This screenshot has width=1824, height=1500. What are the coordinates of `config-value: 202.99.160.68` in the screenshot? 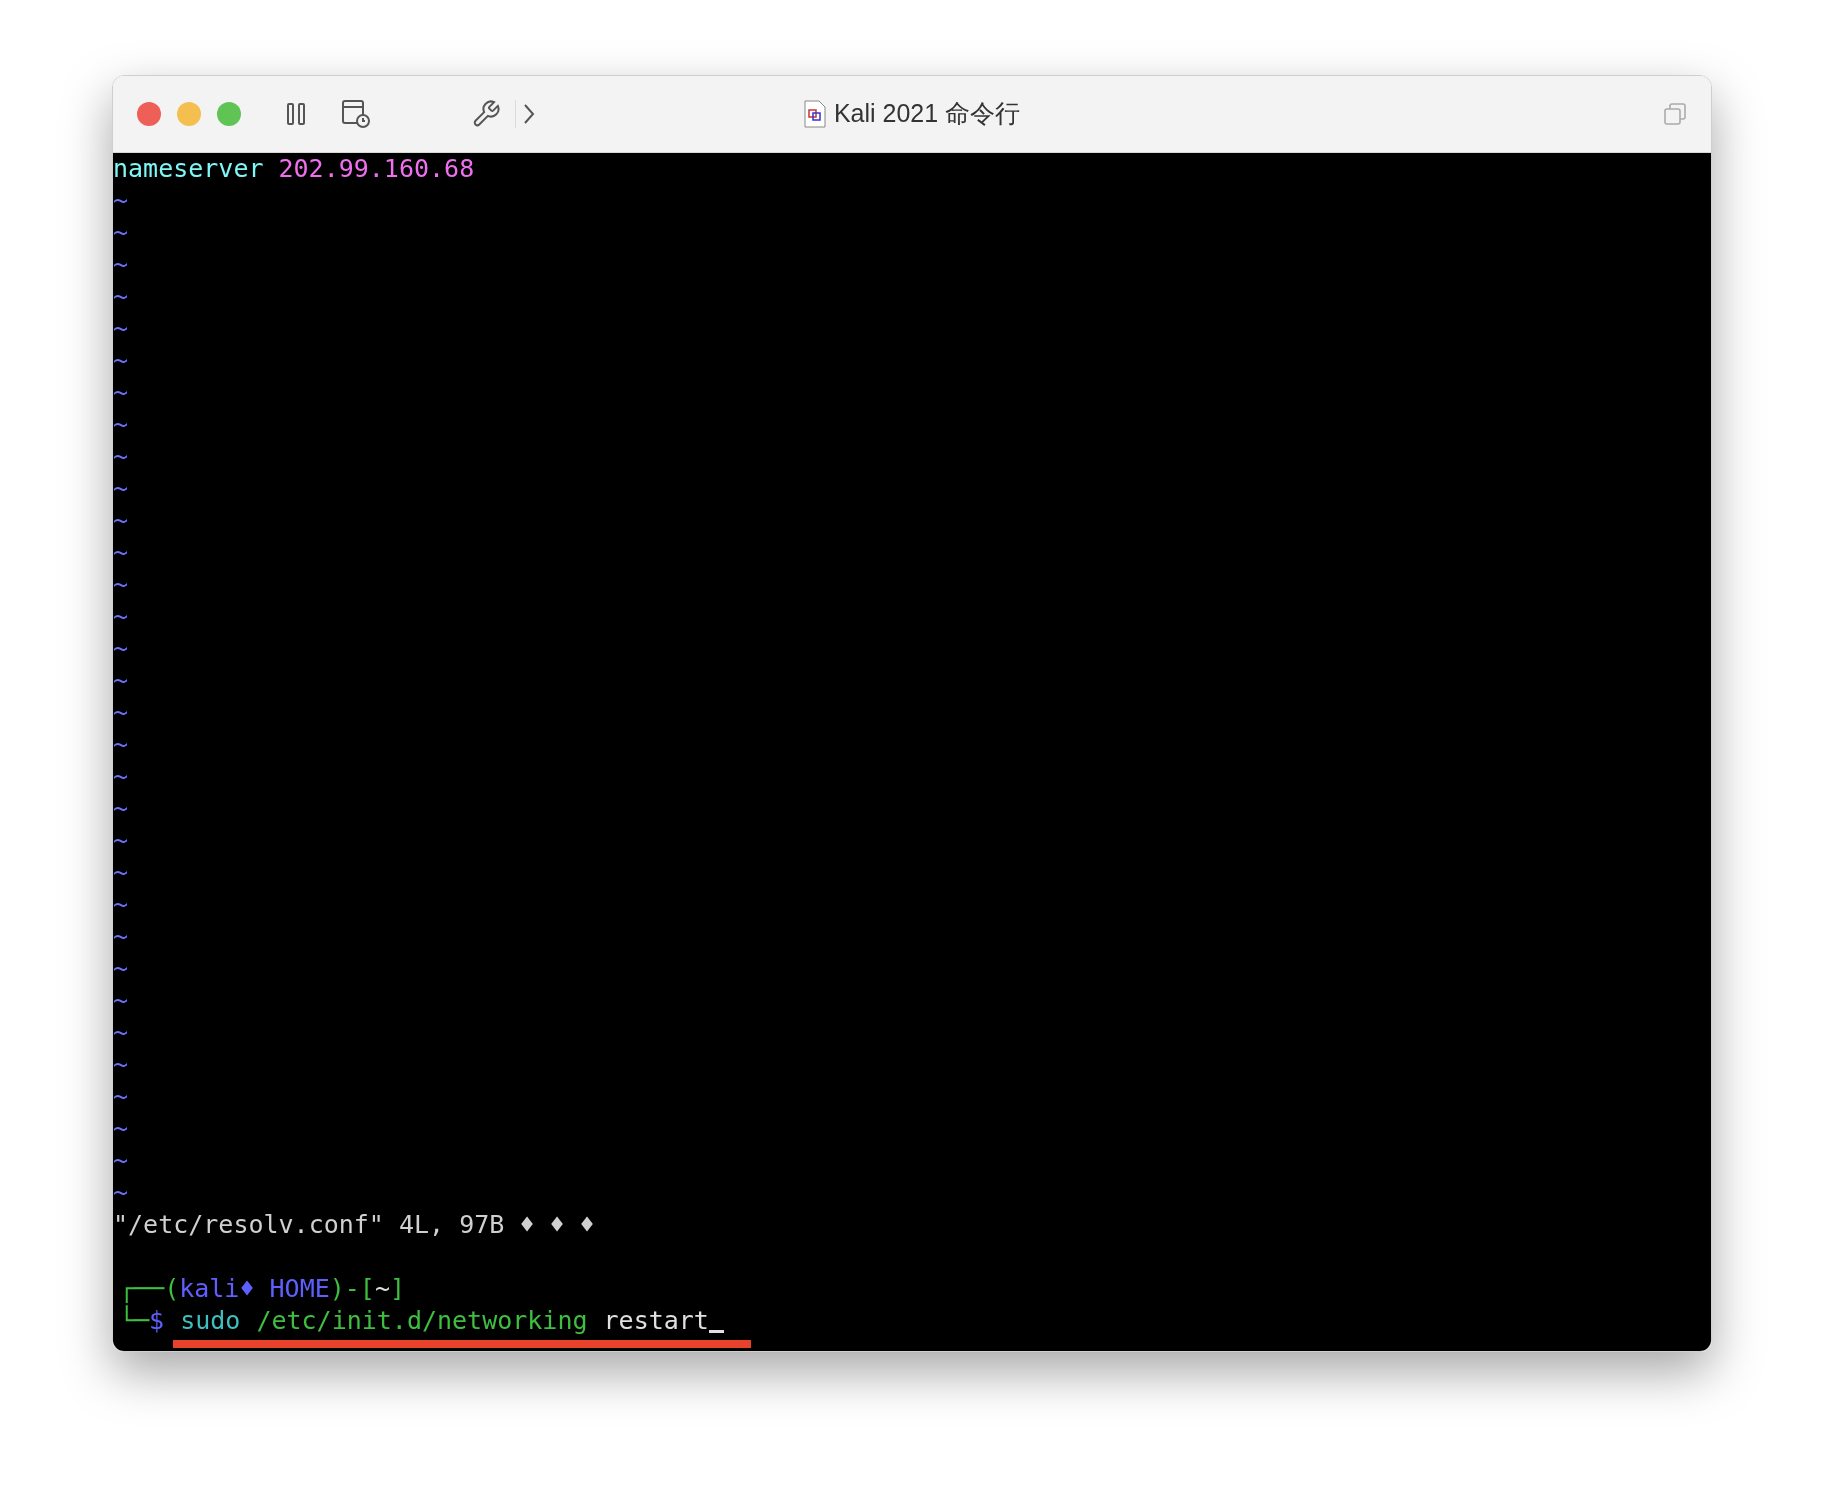 It's located at (376, 169).